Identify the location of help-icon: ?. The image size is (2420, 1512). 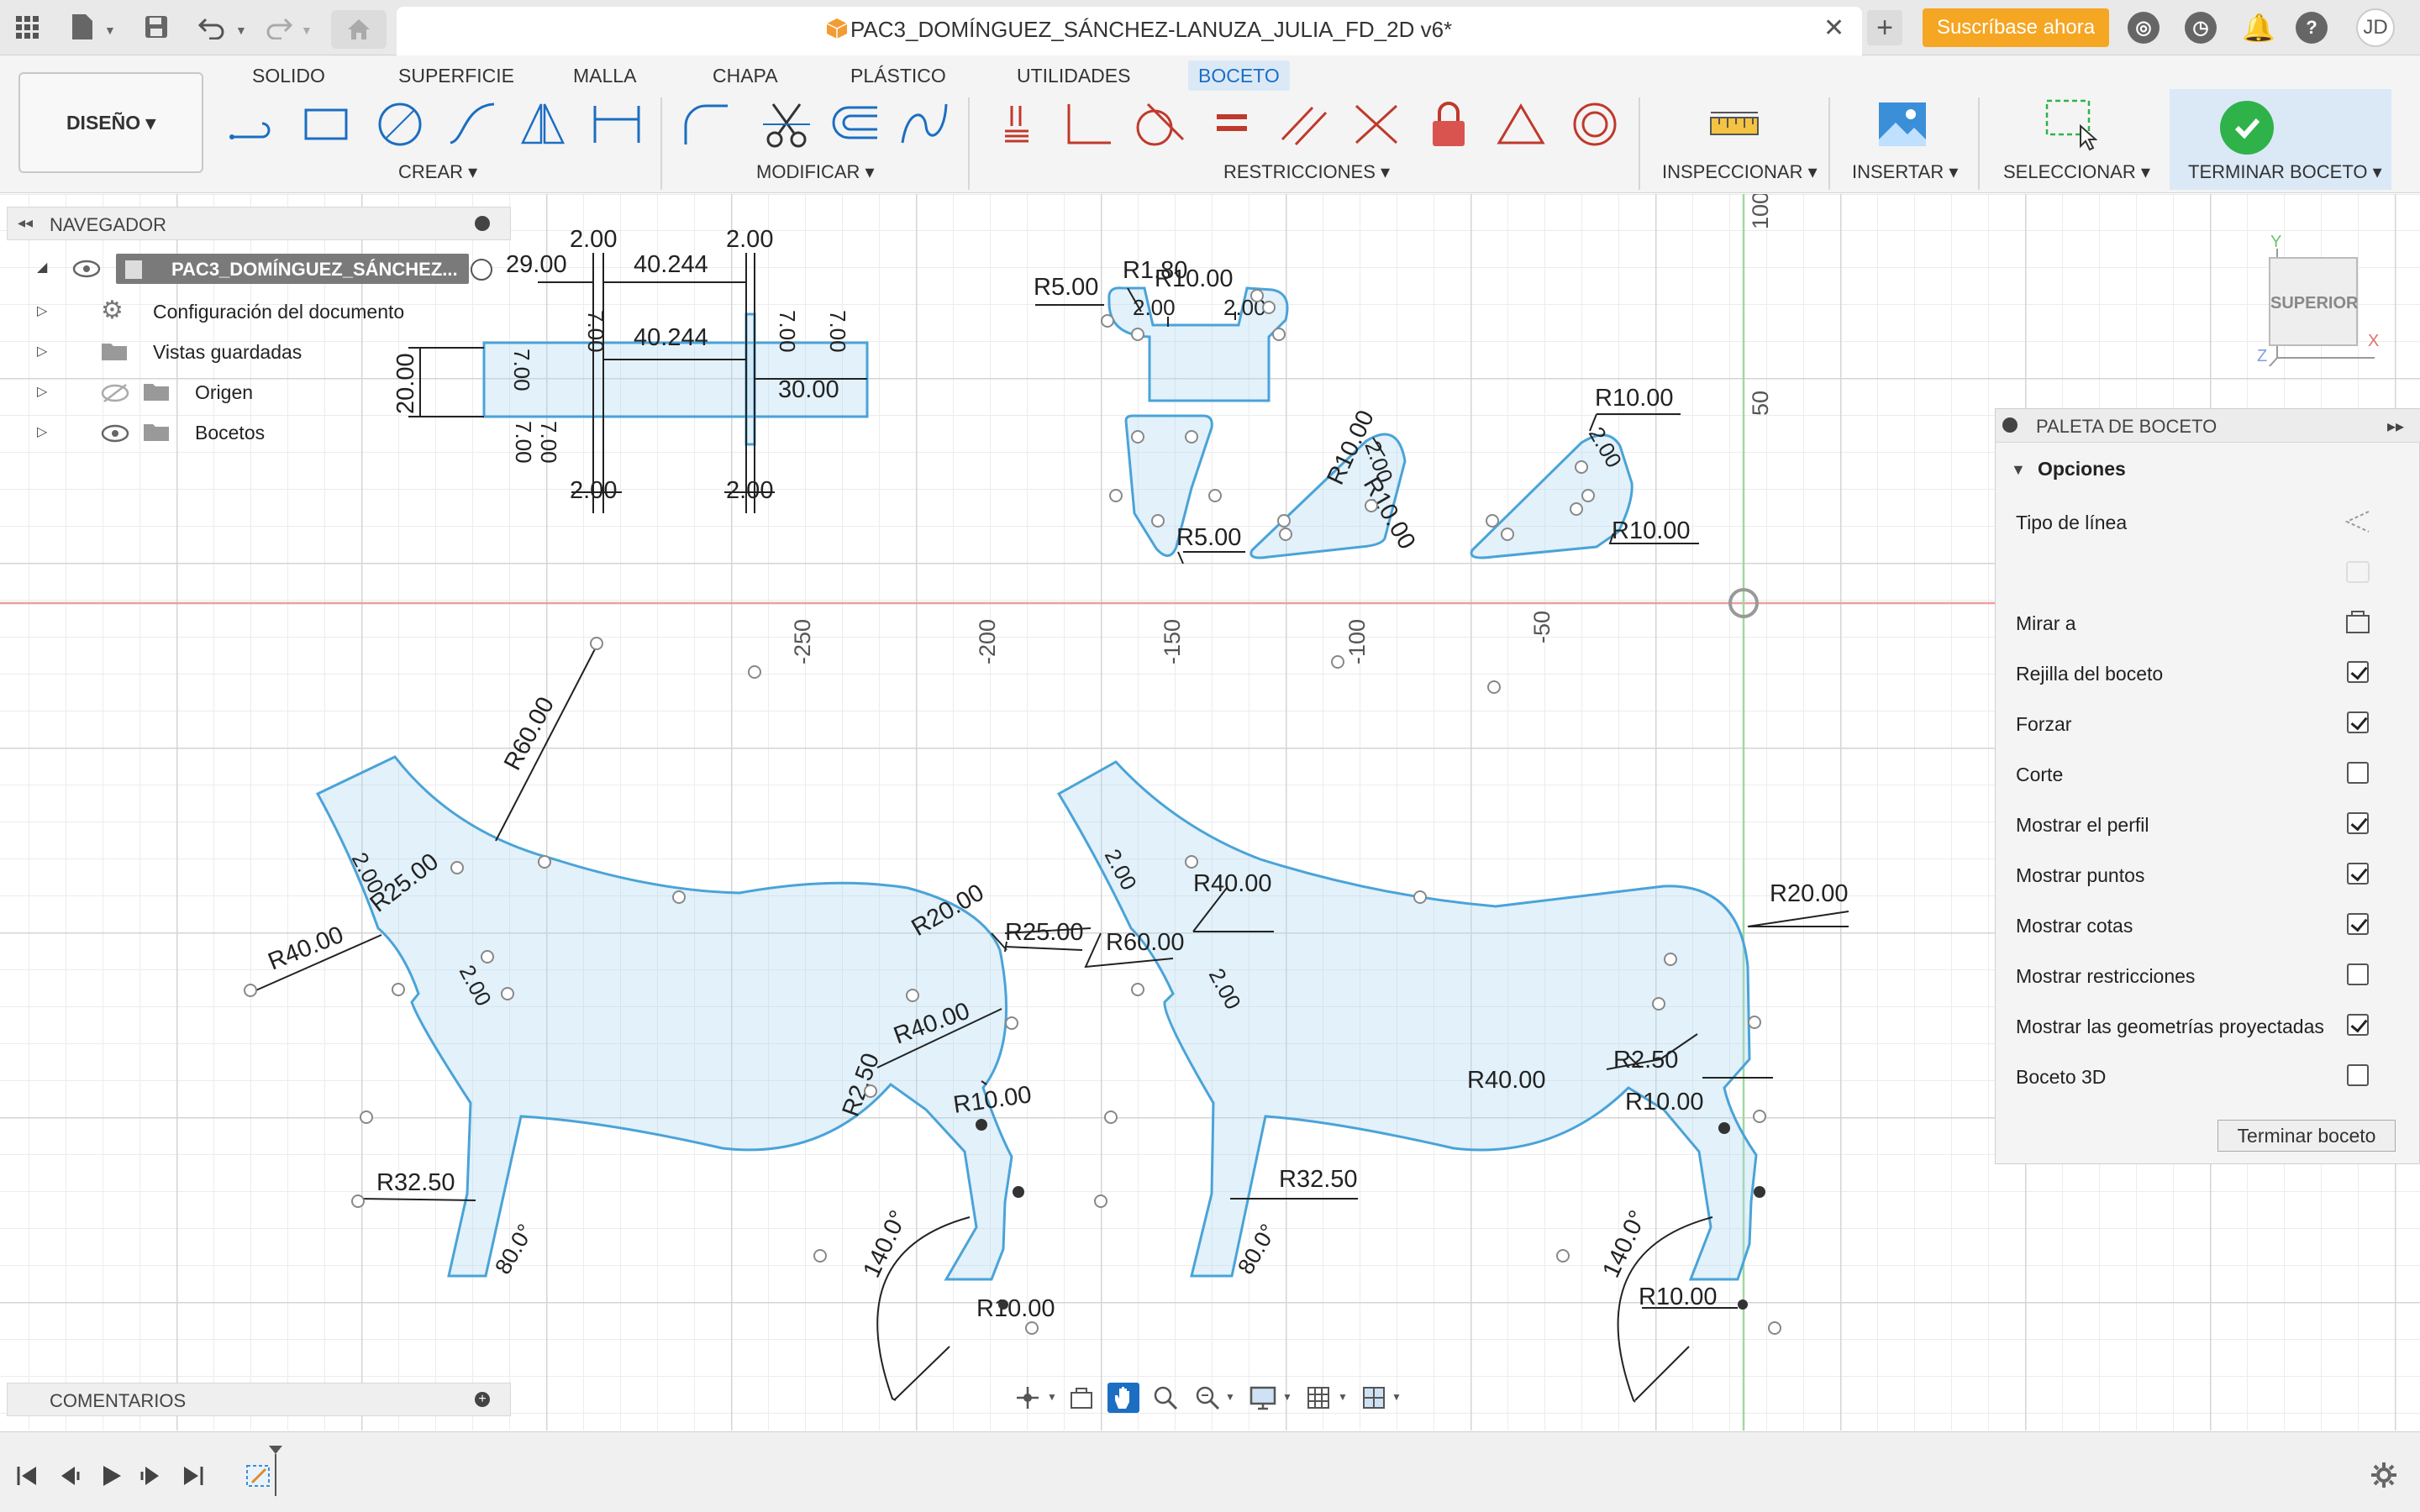
(2312, 28).